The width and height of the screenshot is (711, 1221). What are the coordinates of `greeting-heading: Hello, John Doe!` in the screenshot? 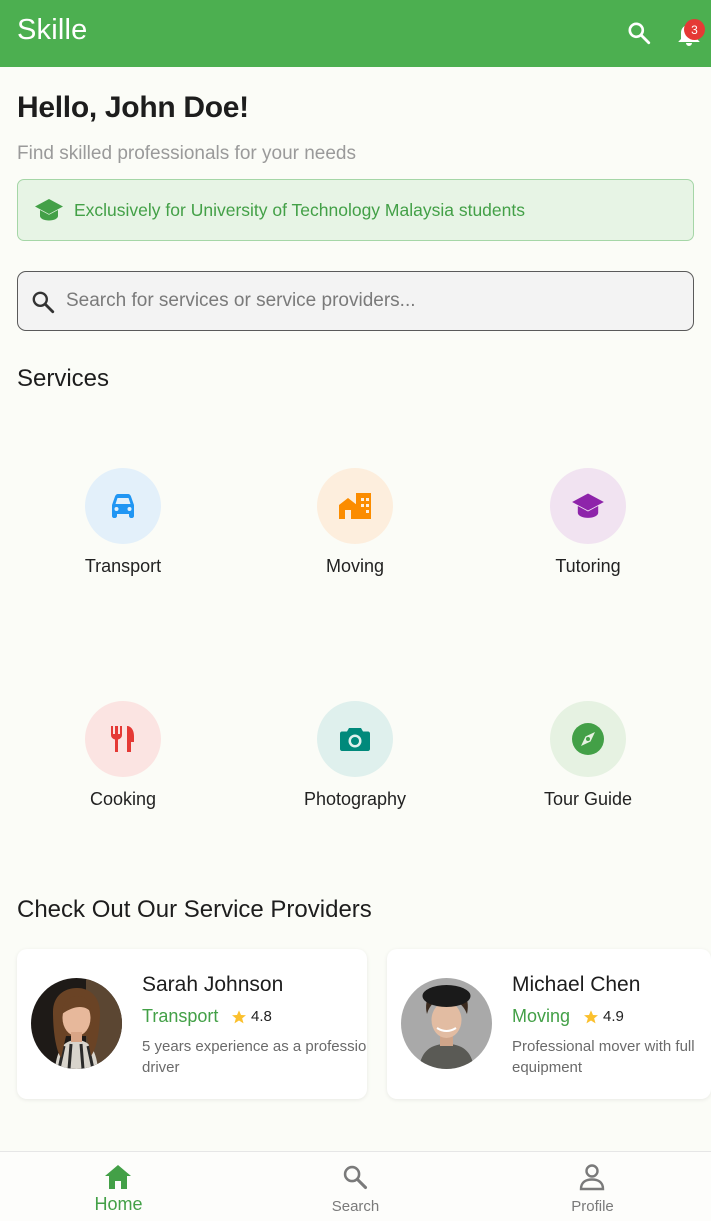 It's located at (133, 107).